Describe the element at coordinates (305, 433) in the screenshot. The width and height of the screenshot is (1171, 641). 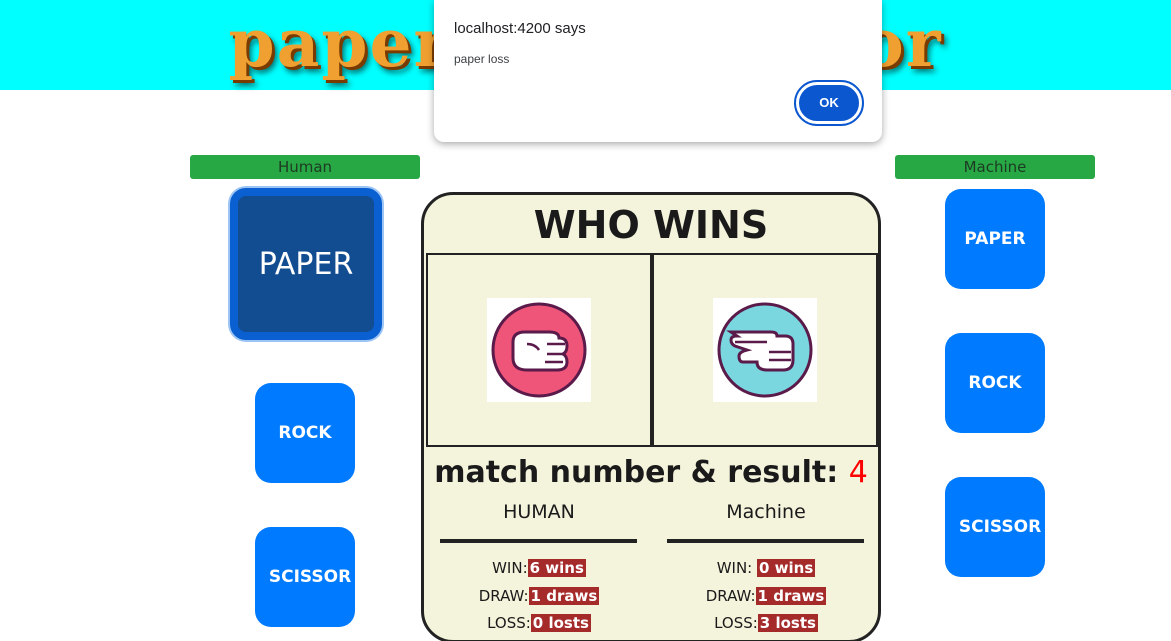
I see `human-rock-button: ROCK` at that location.